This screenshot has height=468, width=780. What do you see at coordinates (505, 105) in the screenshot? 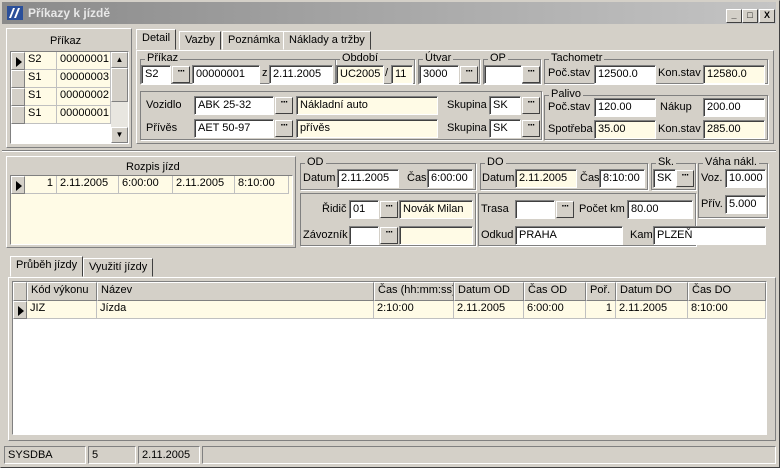
I see `vozidlo-skupina-field: SK` at bounding box center [505, 105].